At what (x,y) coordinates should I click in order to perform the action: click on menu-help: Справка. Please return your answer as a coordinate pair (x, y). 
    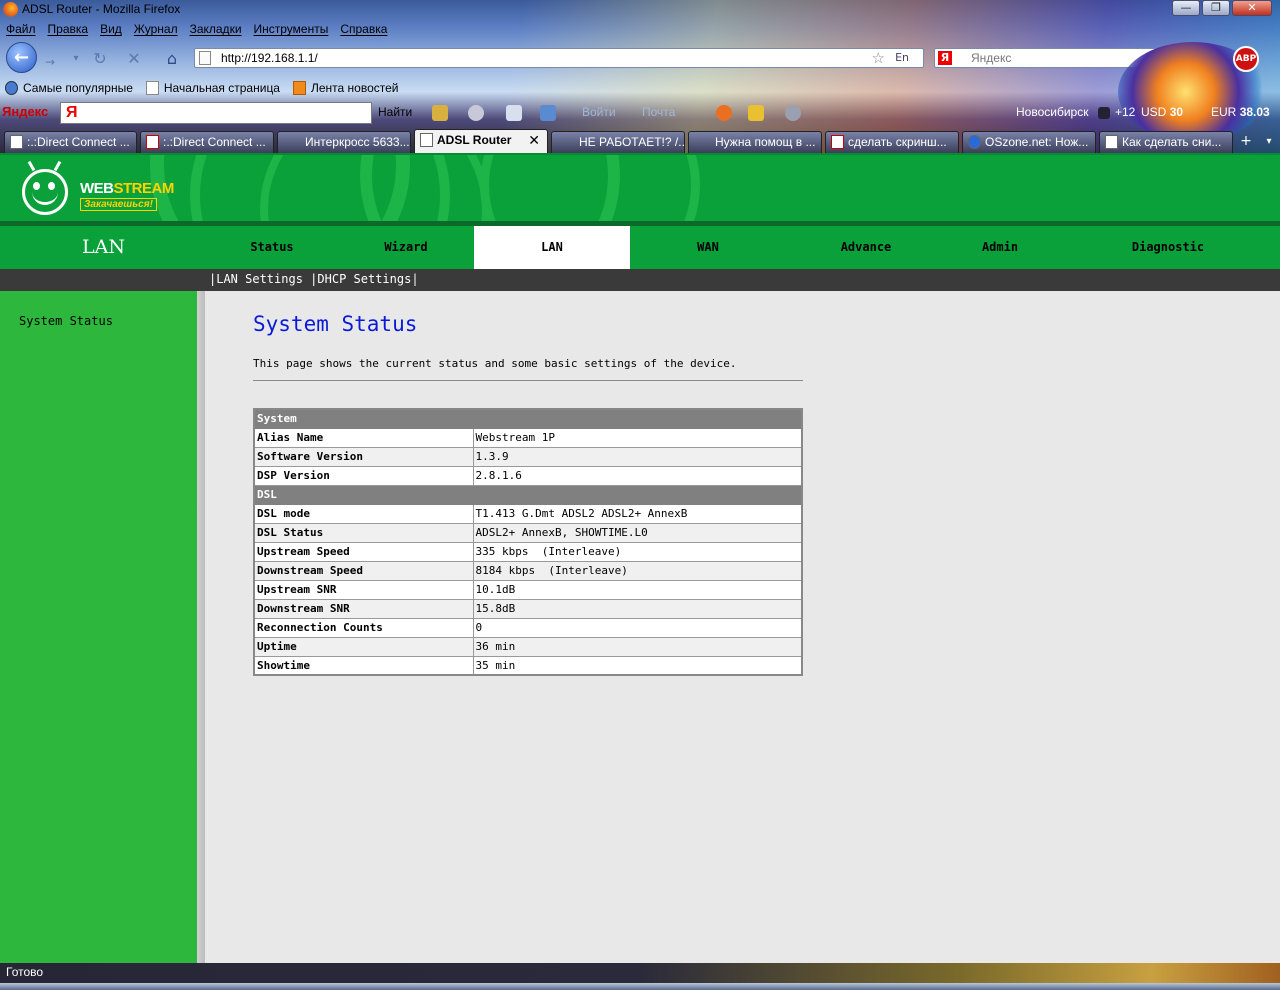
    Looking at the image, I should click on (363, 30).